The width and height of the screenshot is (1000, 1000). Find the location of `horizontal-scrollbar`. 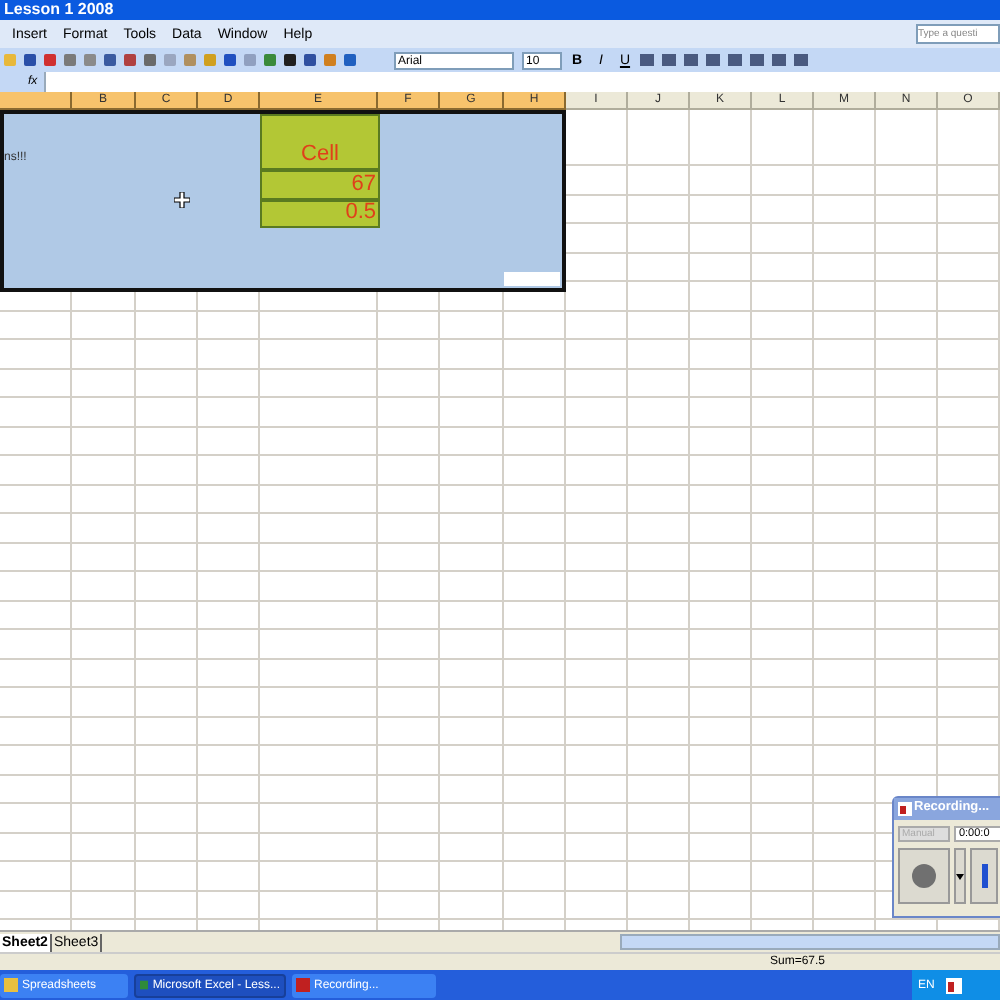

horizontal-scrollbar is located at coordinates (810, 942).